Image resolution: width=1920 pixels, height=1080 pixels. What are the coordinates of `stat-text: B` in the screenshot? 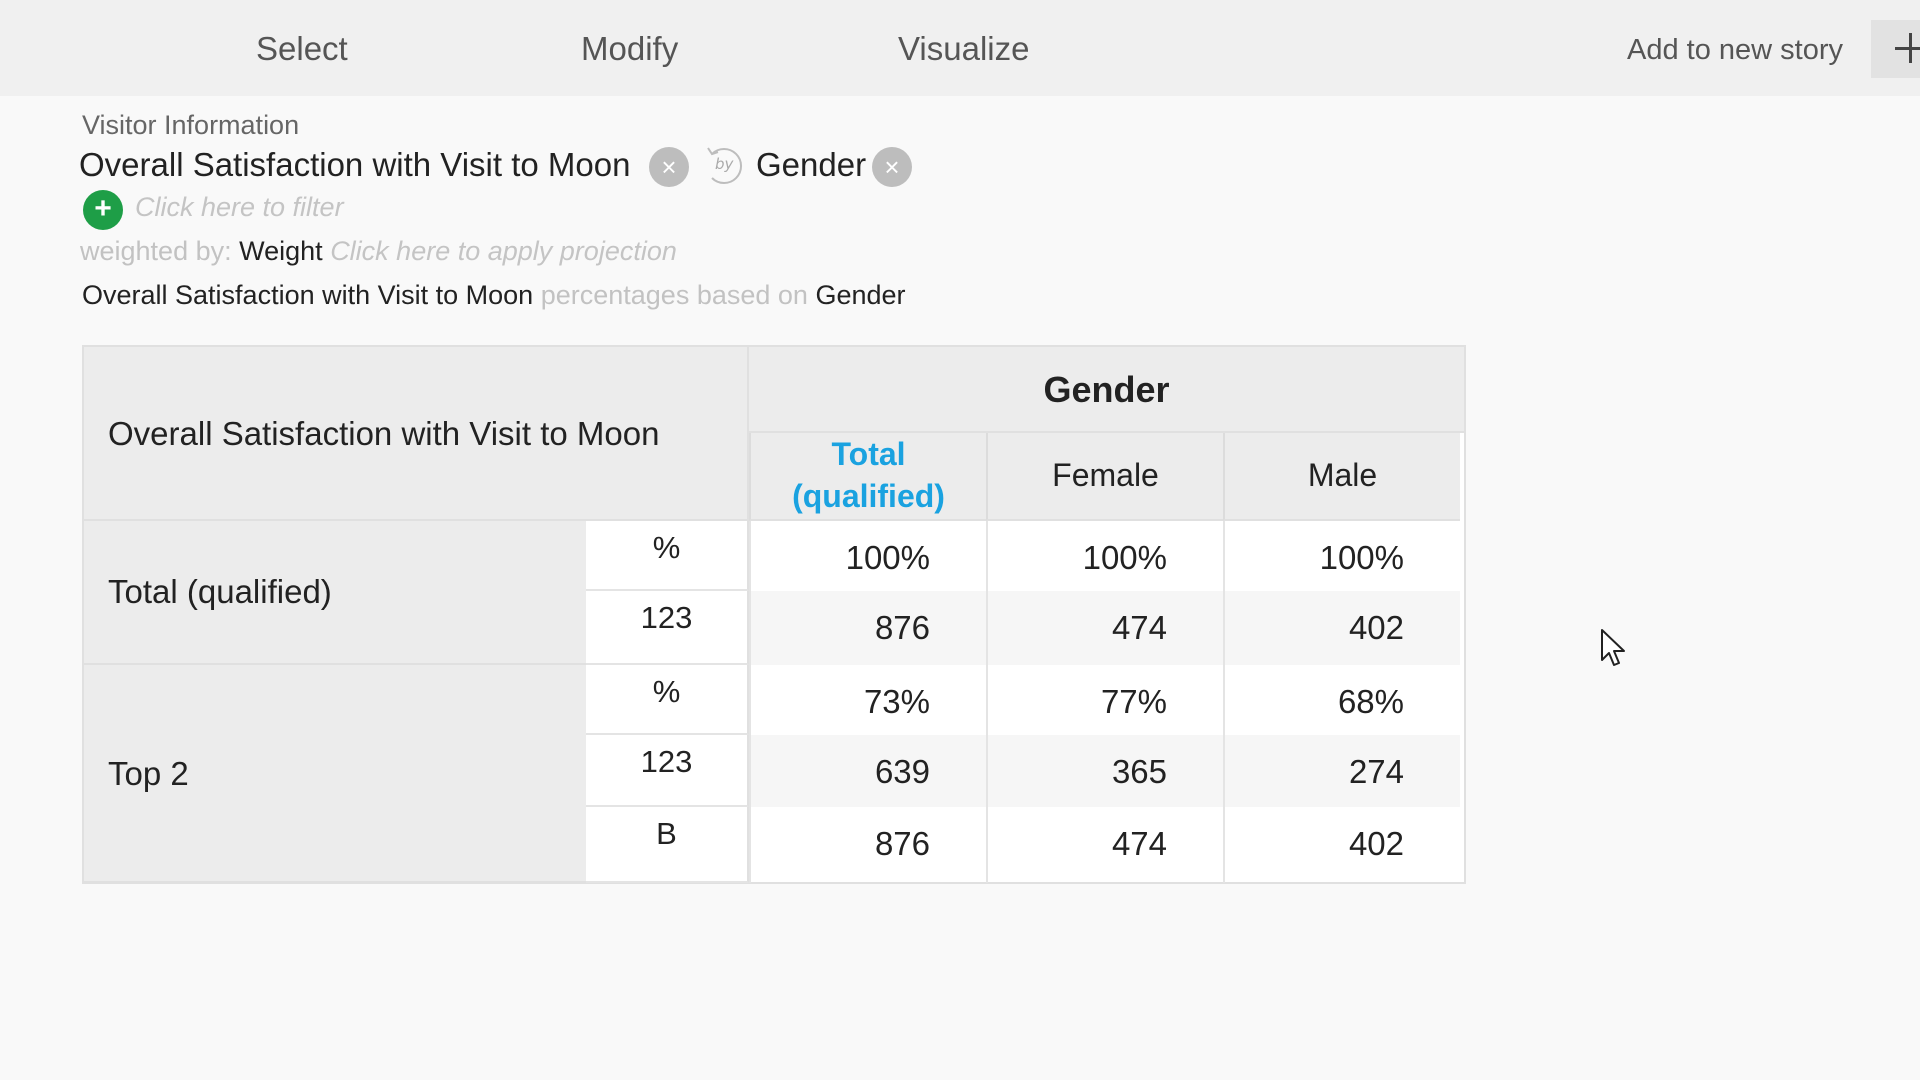 It's located at (666, 833).